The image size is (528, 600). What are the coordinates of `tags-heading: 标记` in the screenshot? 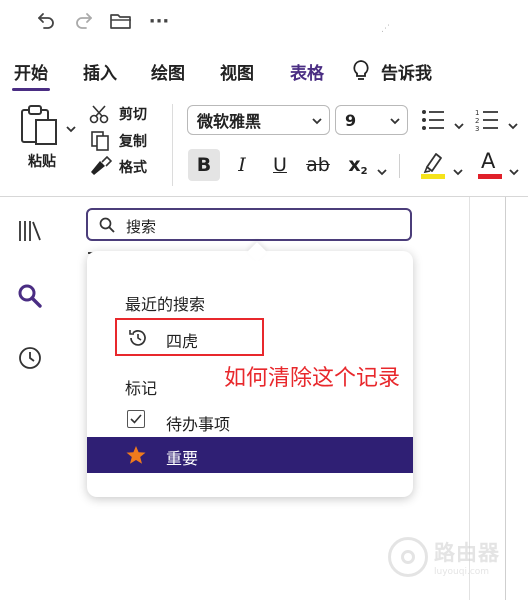 It's located at (141, 388).